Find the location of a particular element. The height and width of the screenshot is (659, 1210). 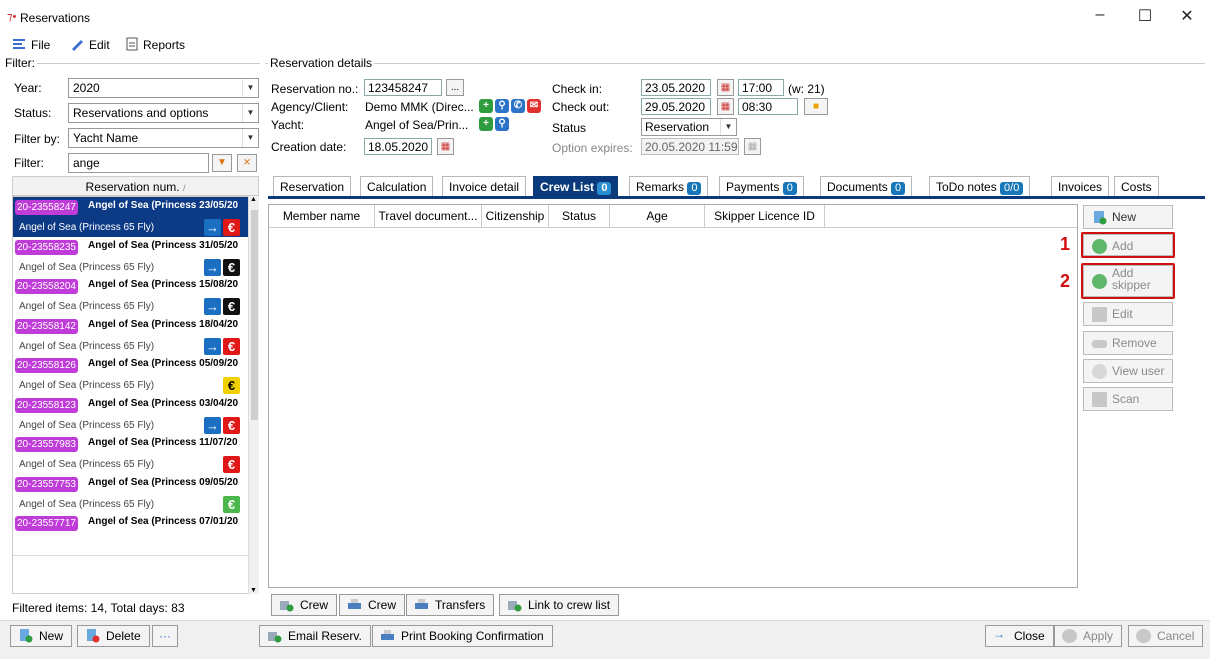

crew-add-button: Crew is located at coordinates (304, 605).